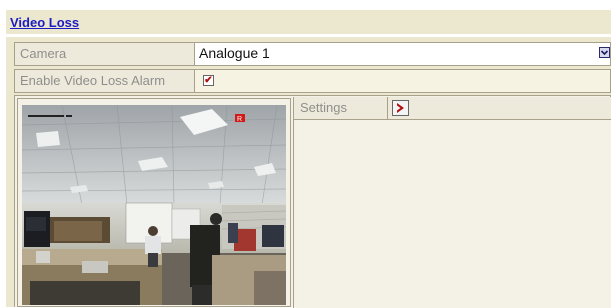 The width and height of the screenshot is (611, 308). Describe the element at coordinates (604, 52) in the screenshot. I see `chevron-down-icon` at that location.